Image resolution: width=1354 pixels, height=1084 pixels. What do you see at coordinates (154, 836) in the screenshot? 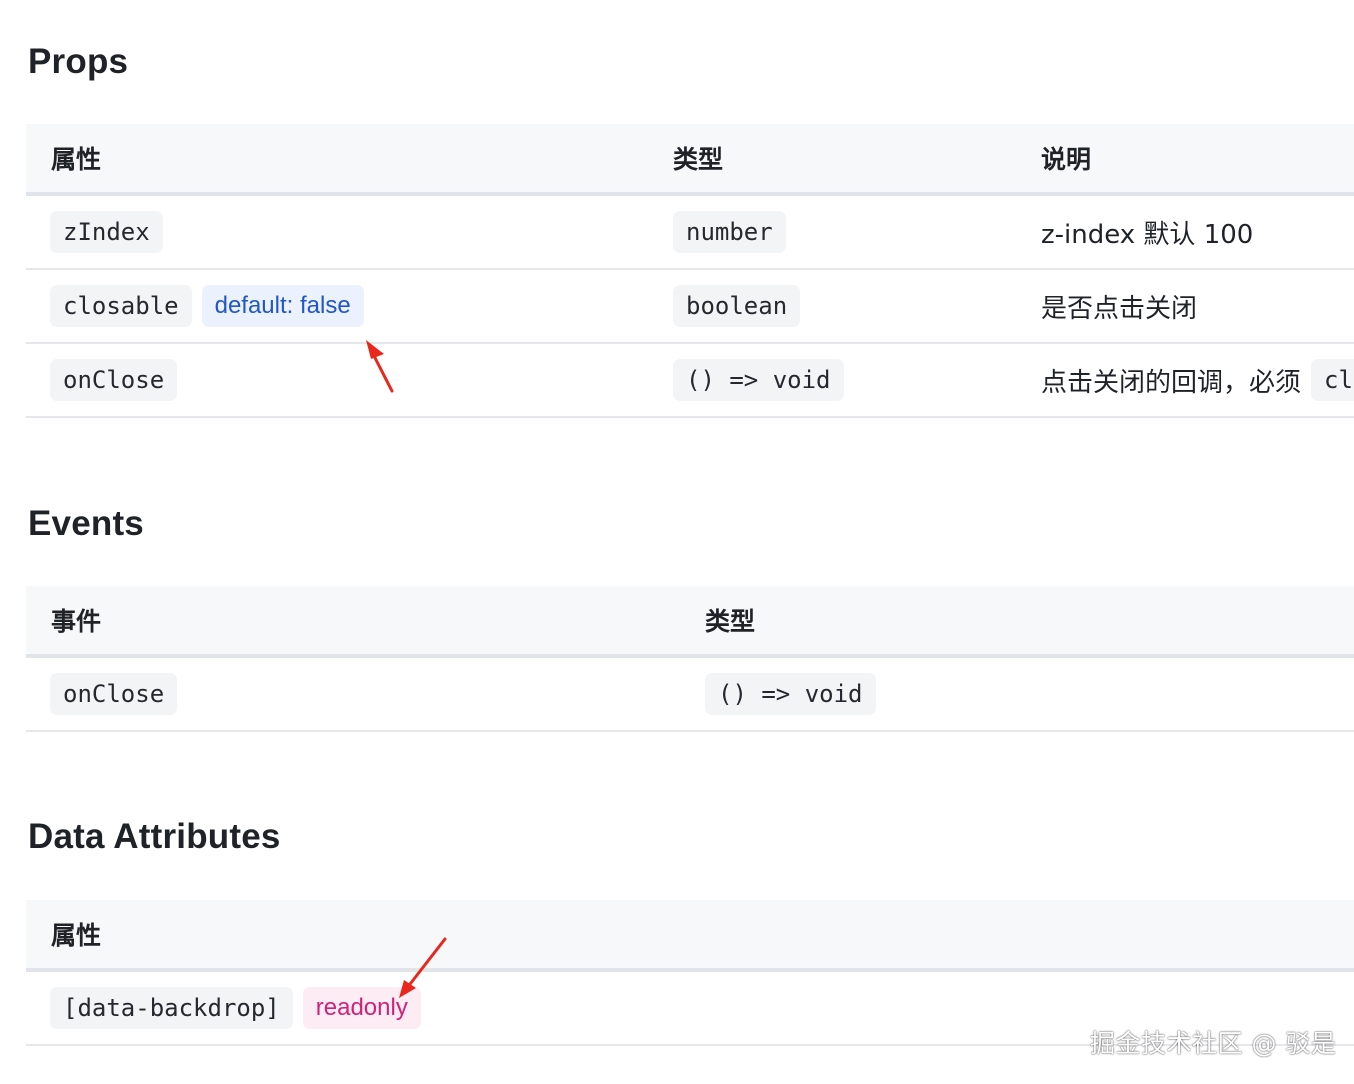
I see `data-attributes-heading: Data Attributes` at bounding box center [154, 836].